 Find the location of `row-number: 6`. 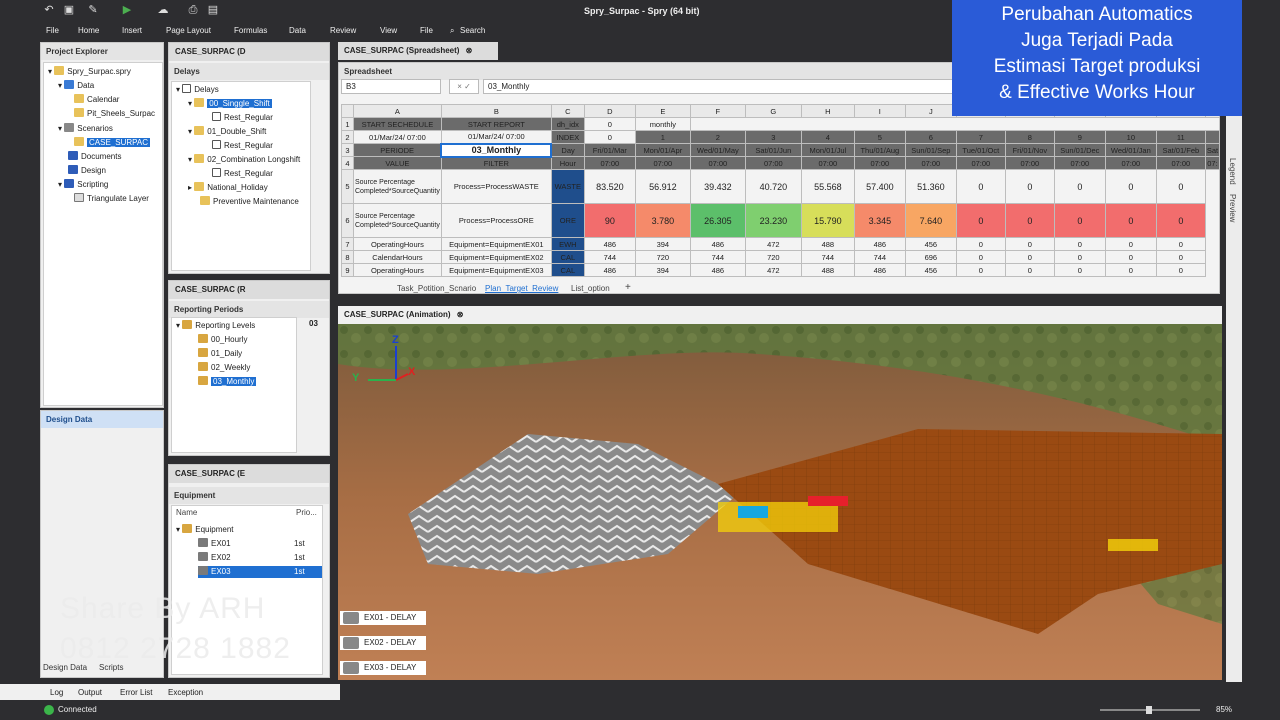

row-number: 6 is located at coordinates (347, 220).